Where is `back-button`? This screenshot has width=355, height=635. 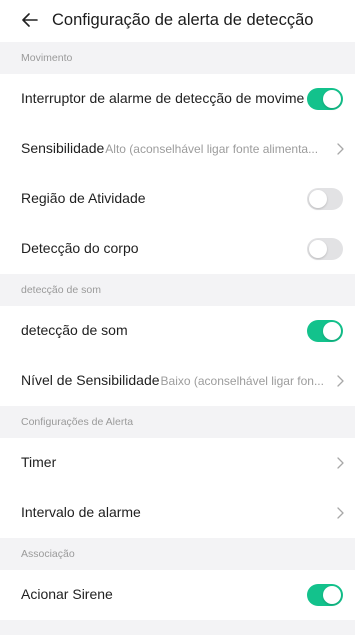
back-button is located at coordinates (30, 20).